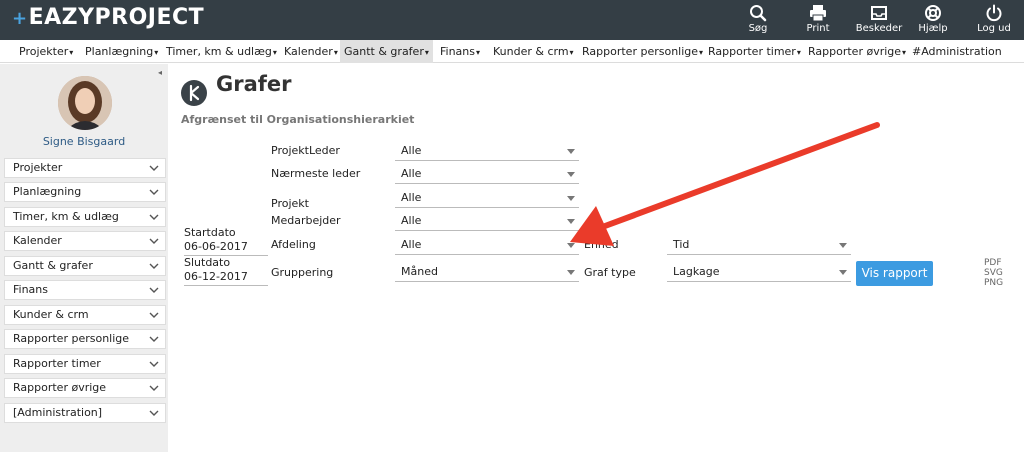 The height and width of the screenshot is (452, 1024). Describe the element at coordinates (298, 119) in the screenshot. I see `page-subtitle: Afgrænset til Organisationshierarkiet` at that location.